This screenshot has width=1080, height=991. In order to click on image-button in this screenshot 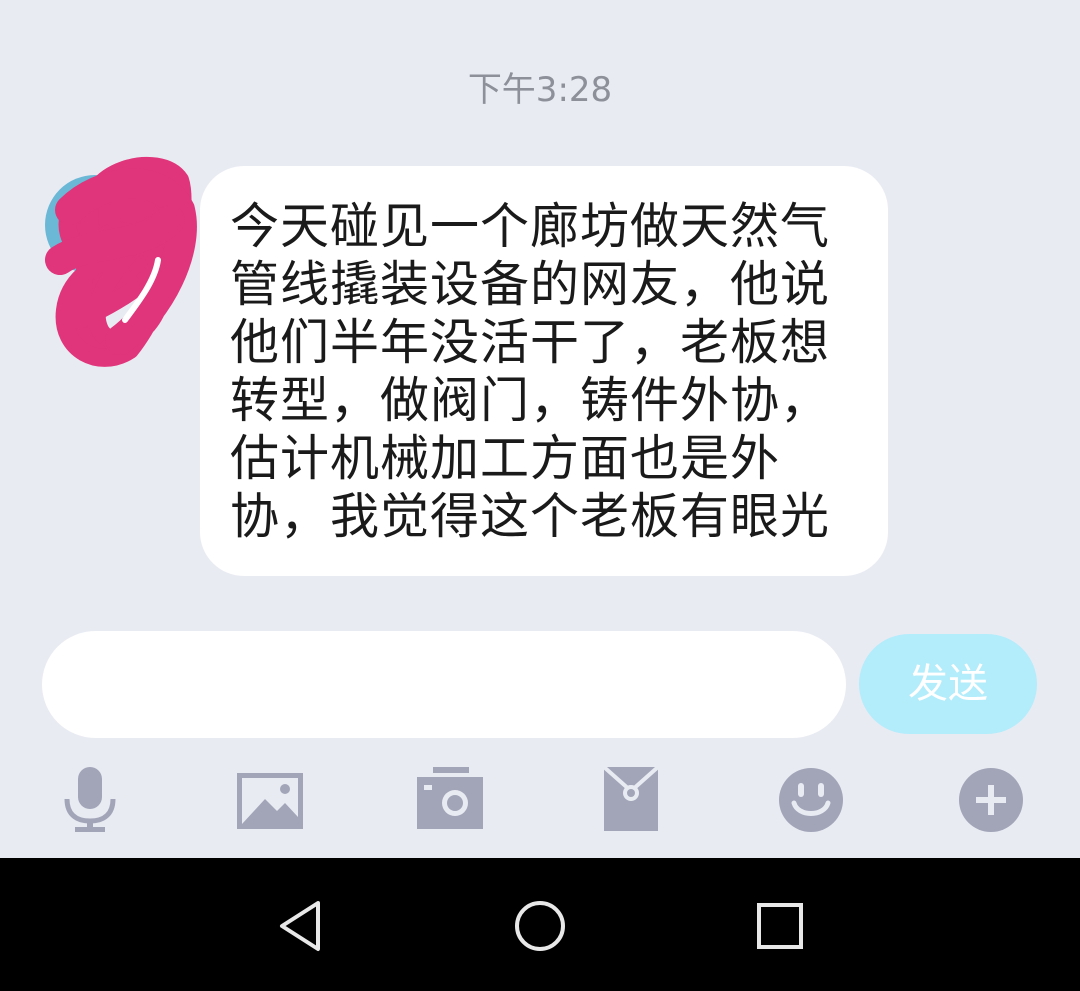, I will do `click(270, 800)`.